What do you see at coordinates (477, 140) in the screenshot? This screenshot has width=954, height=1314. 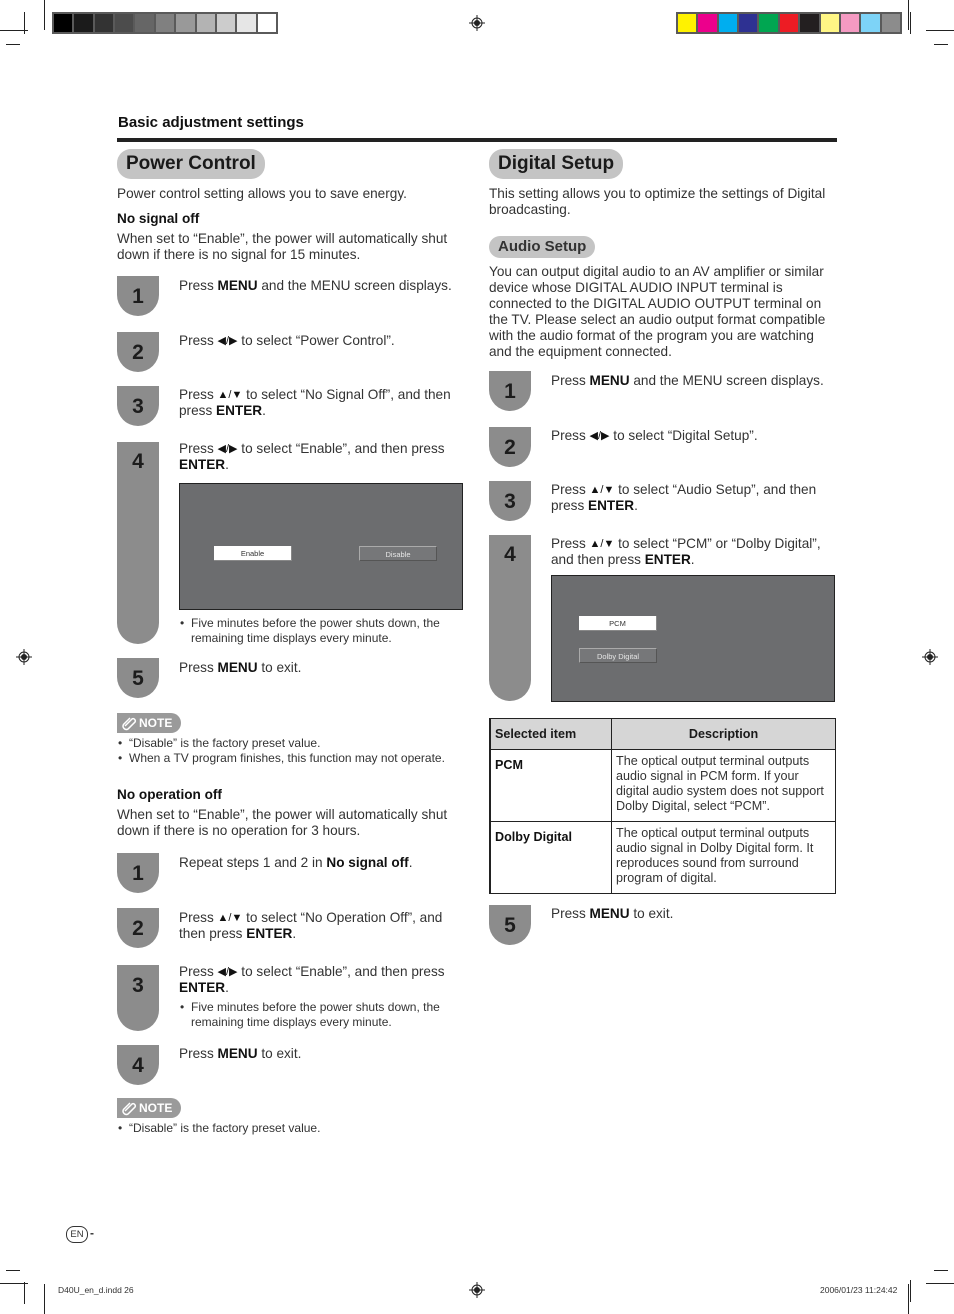 I see `header-divider` at bounding box center [477, 140].